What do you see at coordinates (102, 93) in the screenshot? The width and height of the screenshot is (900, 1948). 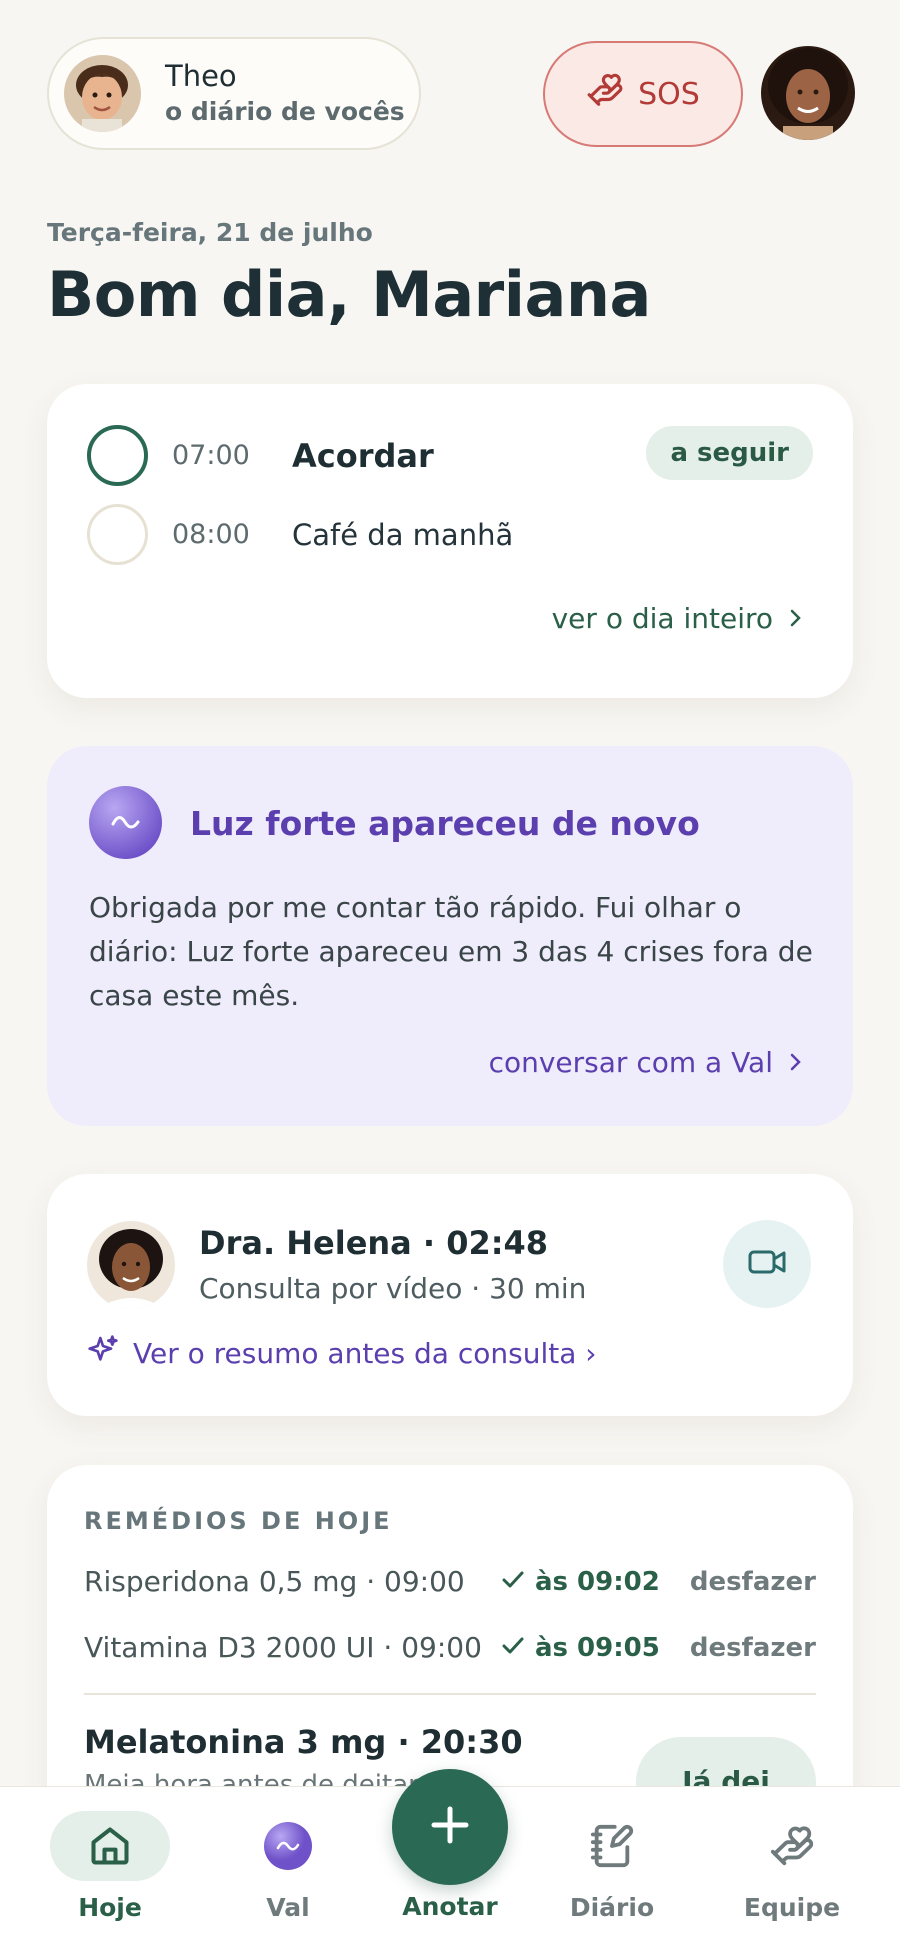 I see `child-avatar` at bounding box center [102, 93].